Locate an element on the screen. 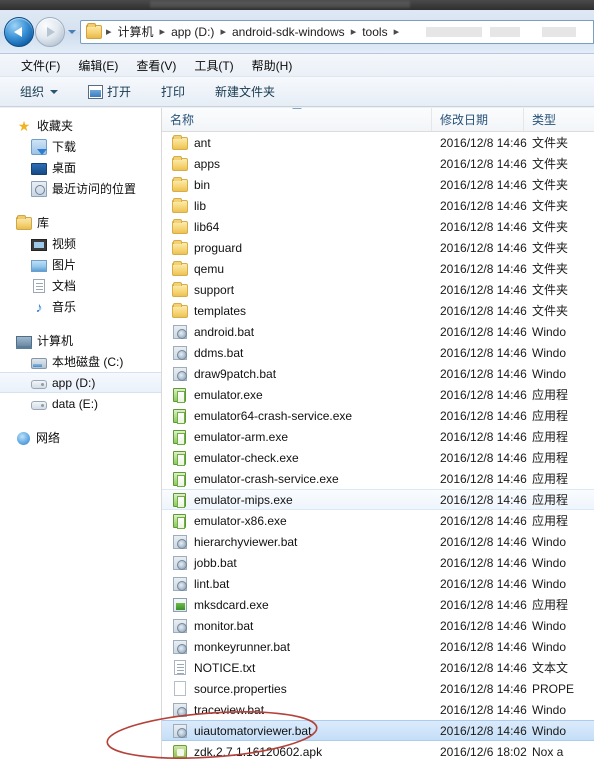 The height and width of the screenshot is (759, 594). file-name-label: draw9patch.bat is located at coordinates (235, 373).